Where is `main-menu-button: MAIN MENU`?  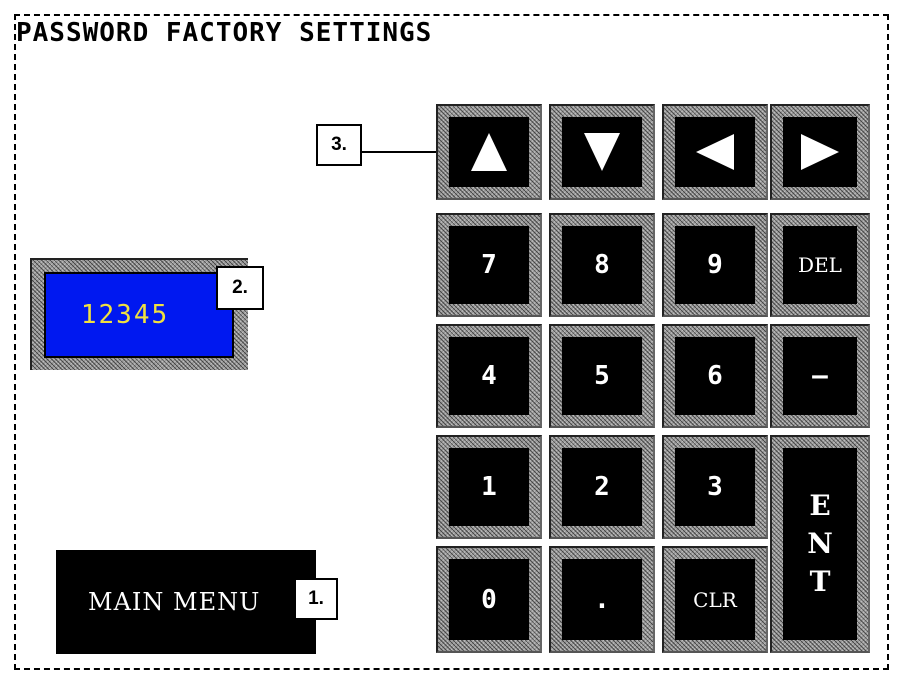 main-menu-button: MAIN MENU is located at coordinates (186, 602).